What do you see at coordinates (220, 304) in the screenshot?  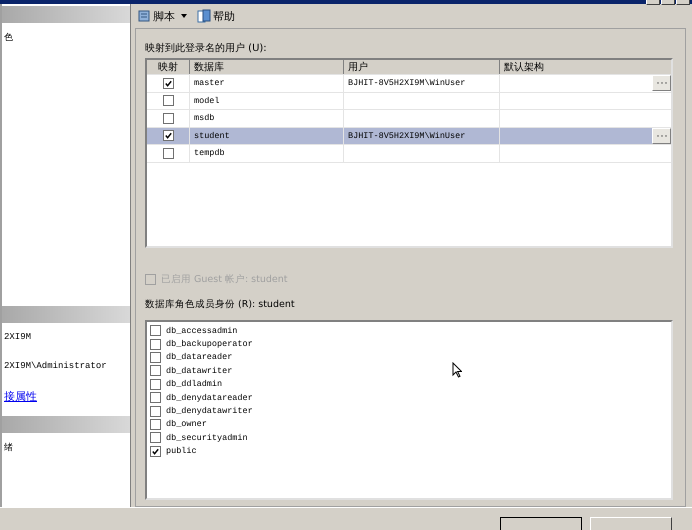 I see `section-label: 数据库角色成员身份 (R): student` at bounding box center [220, 304].